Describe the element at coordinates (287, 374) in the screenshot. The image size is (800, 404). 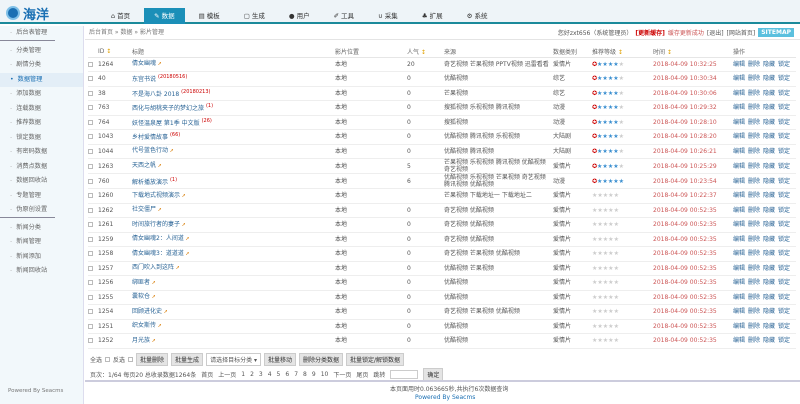
I see `page-link: 6` at that location.